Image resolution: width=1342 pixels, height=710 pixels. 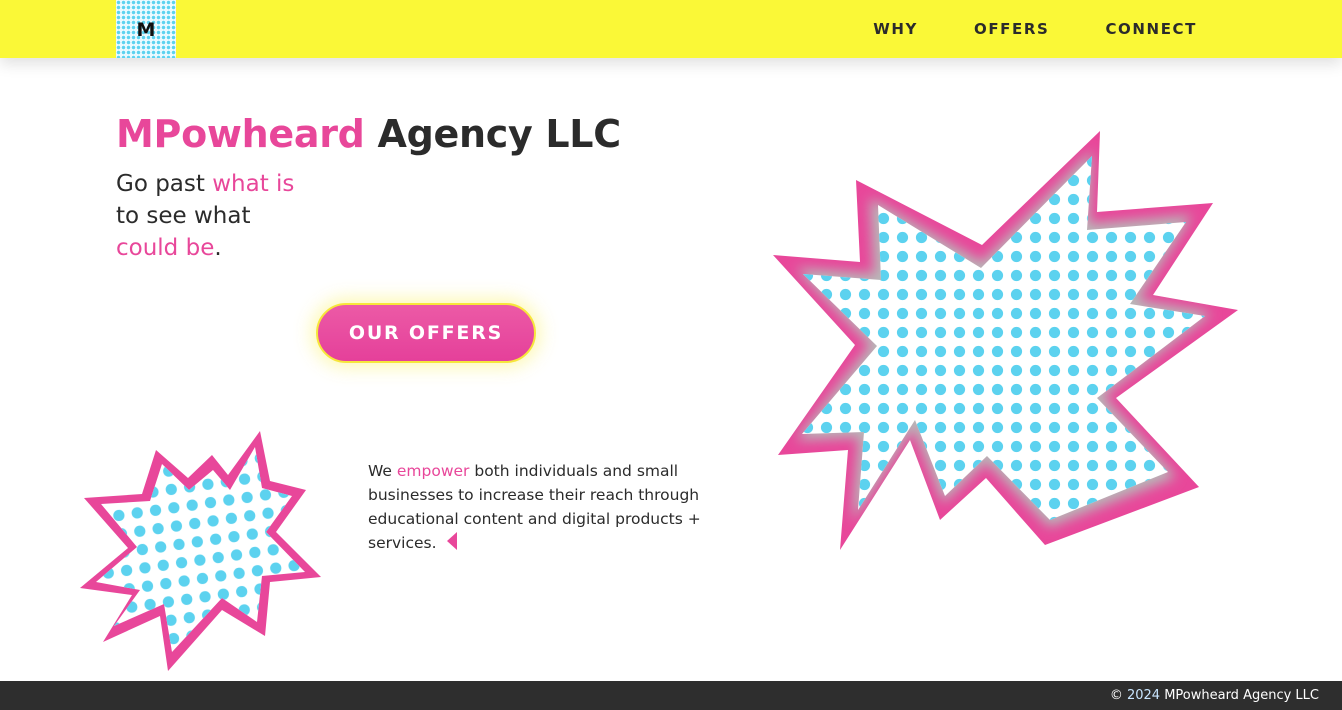 What do you see at coordinates (200, 551) in the screenshot?
I see `comic-burst-icon` at bounding box center [200, 551].